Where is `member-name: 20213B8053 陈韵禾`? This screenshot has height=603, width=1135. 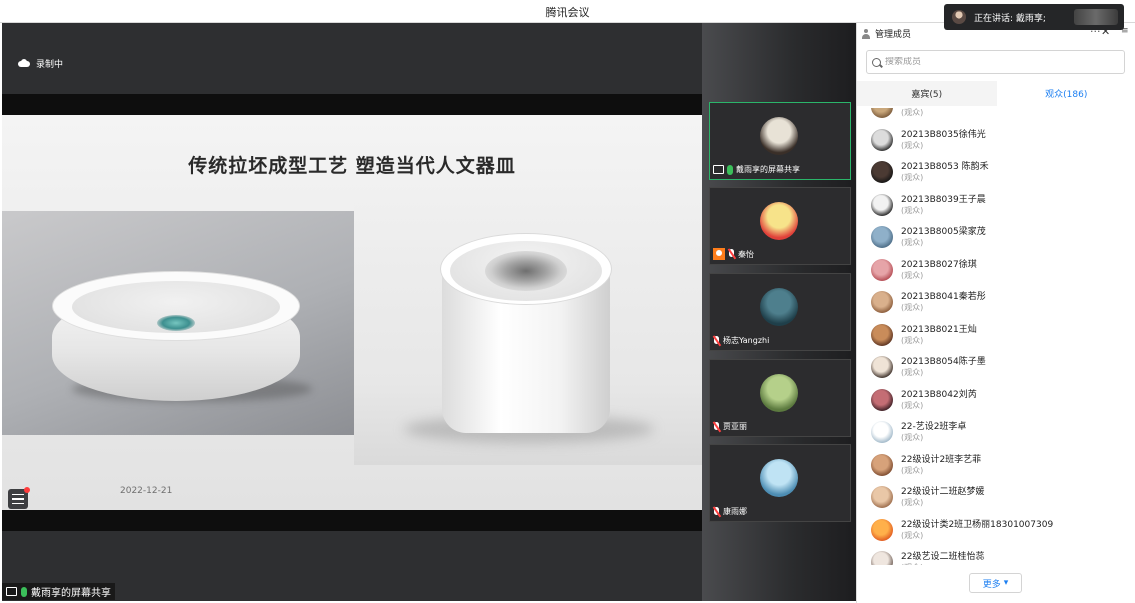 member-name: 20213B8053 陈韵禾 is located at coordinates (945, 167).